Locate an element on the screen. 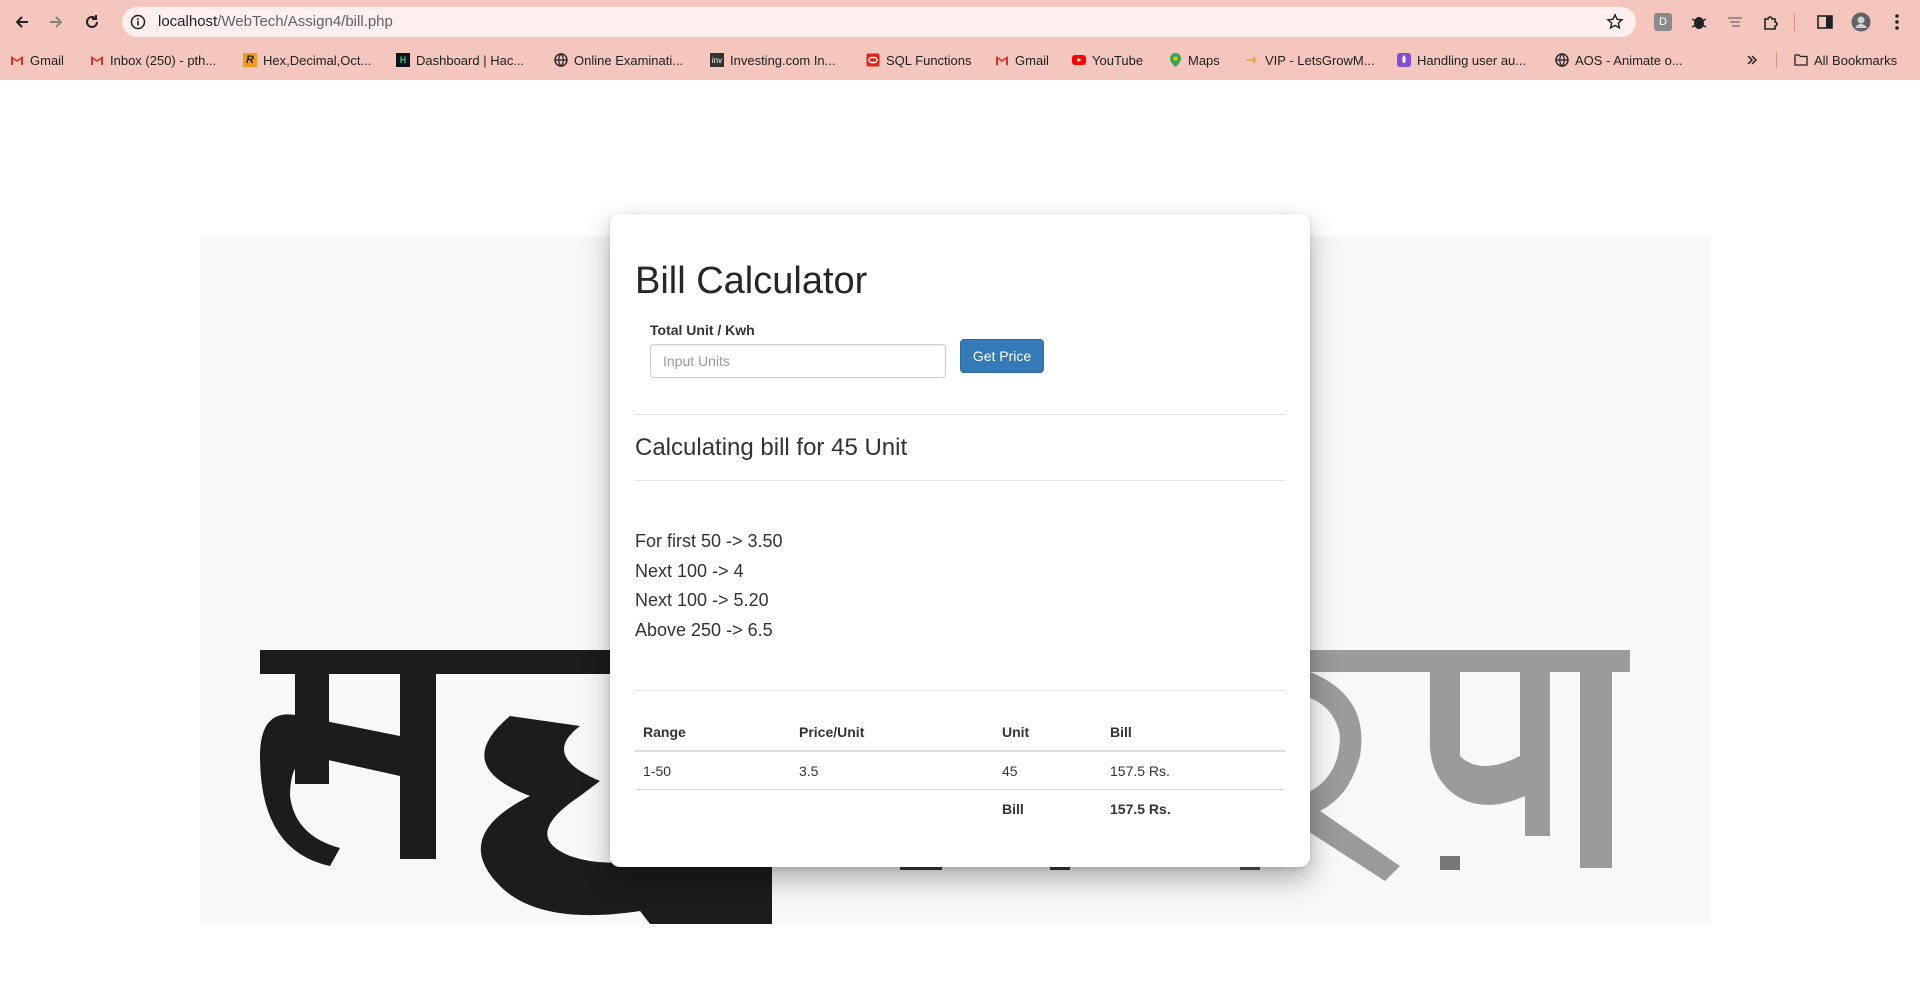 The height and width of the screenshot is (1000, 1920). arrow-icon is located at coordinates (1252, 60).